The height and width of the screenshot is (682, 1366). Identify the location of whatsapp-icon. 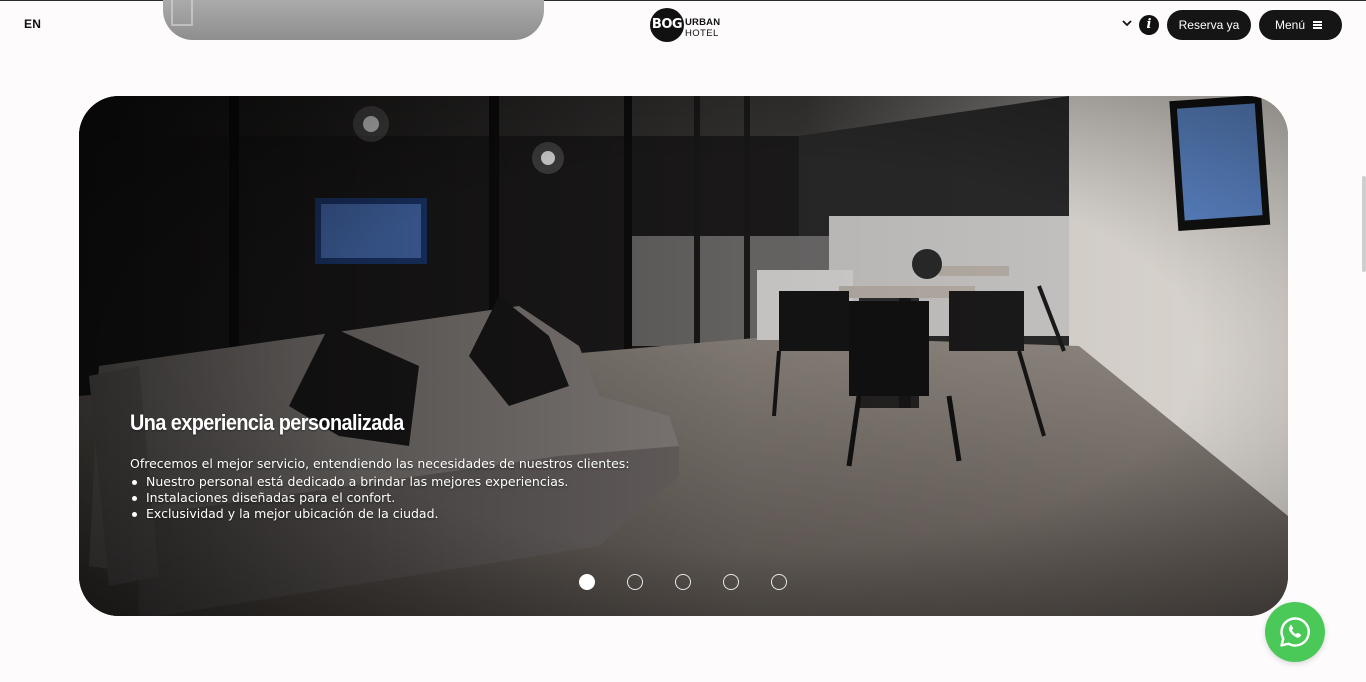
(1295, 632).